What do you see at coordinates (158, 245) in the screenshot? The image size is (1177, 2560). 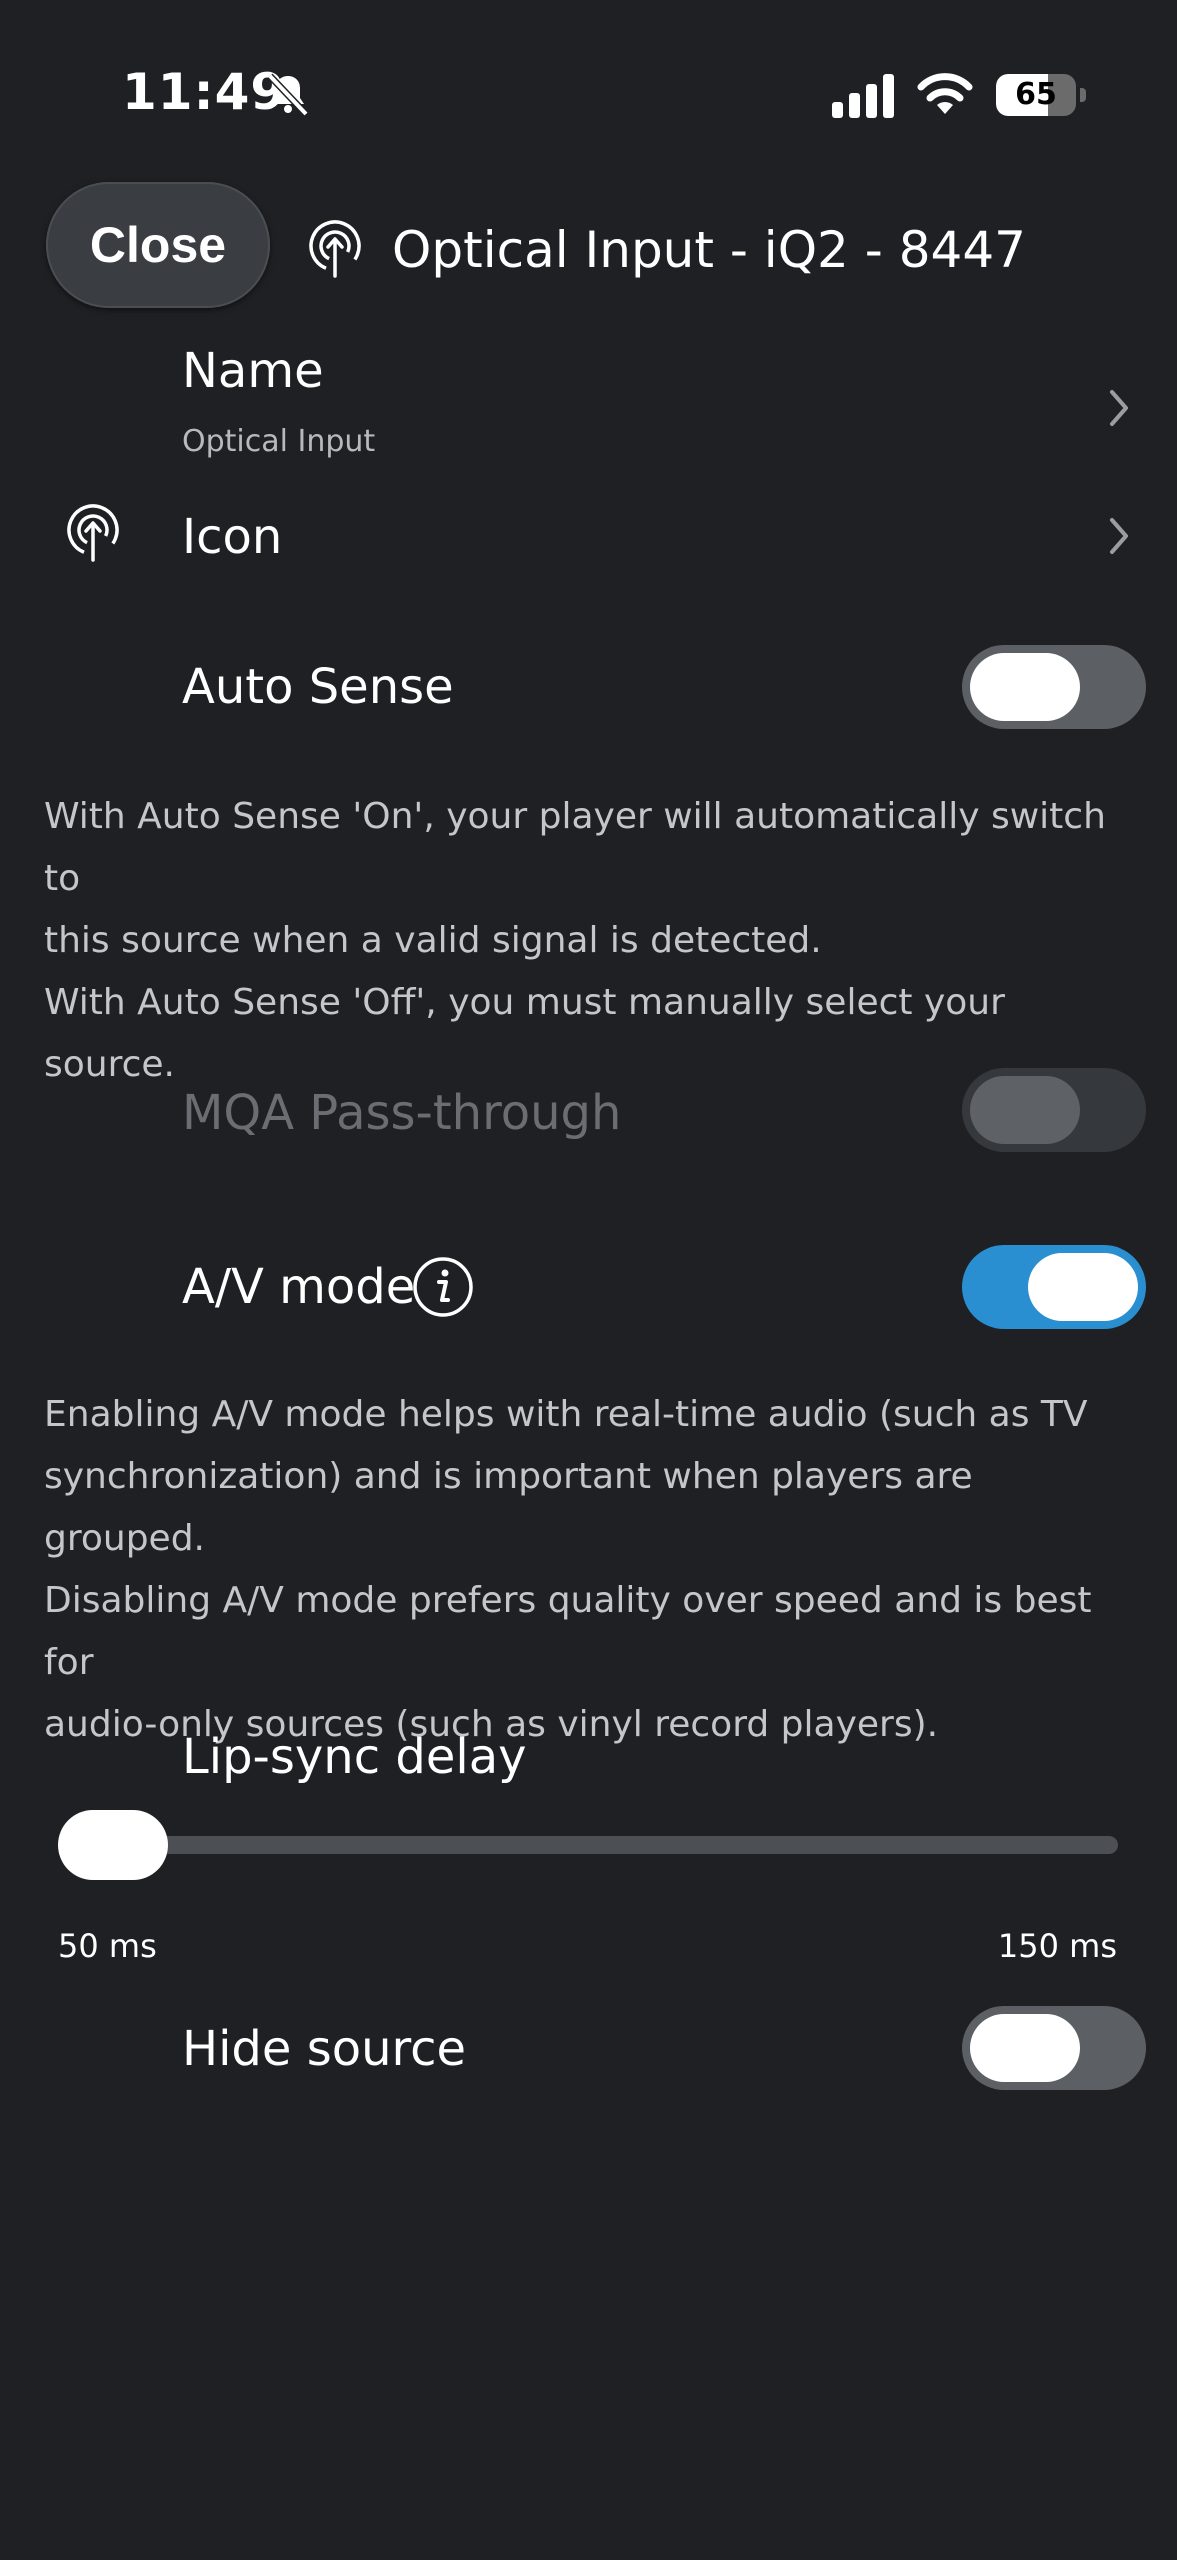 I see `close-button: Close` at bounding box center [158, 245].